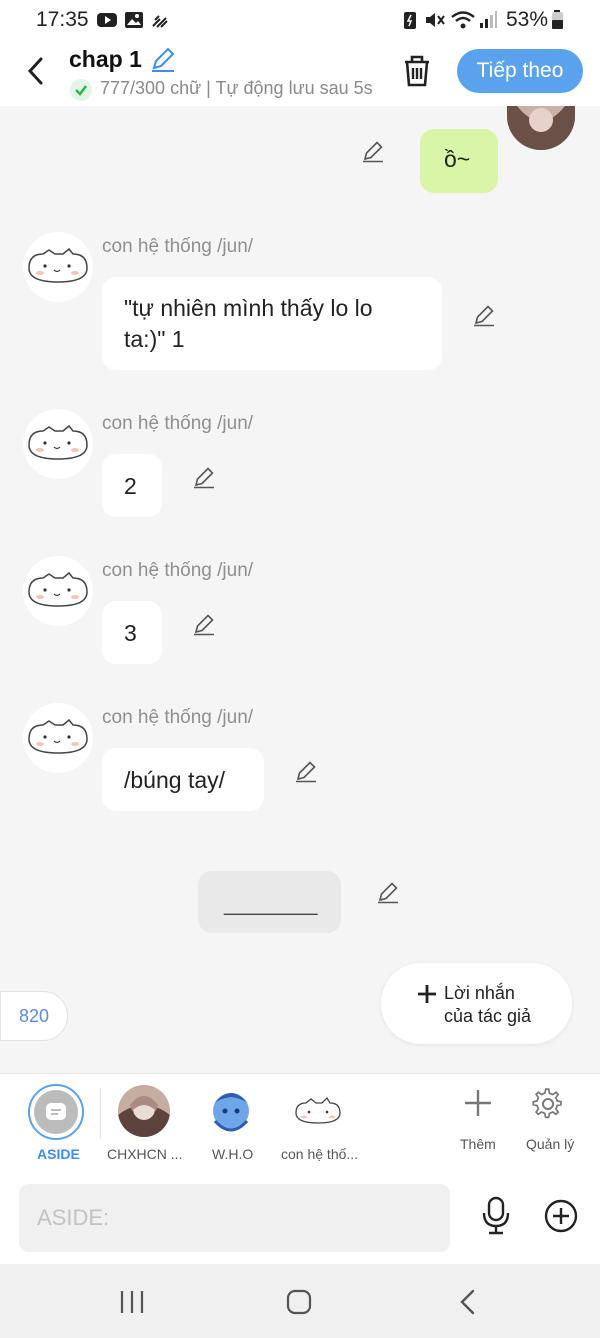  I want to click on edit-title-icon, so click(163, 60).